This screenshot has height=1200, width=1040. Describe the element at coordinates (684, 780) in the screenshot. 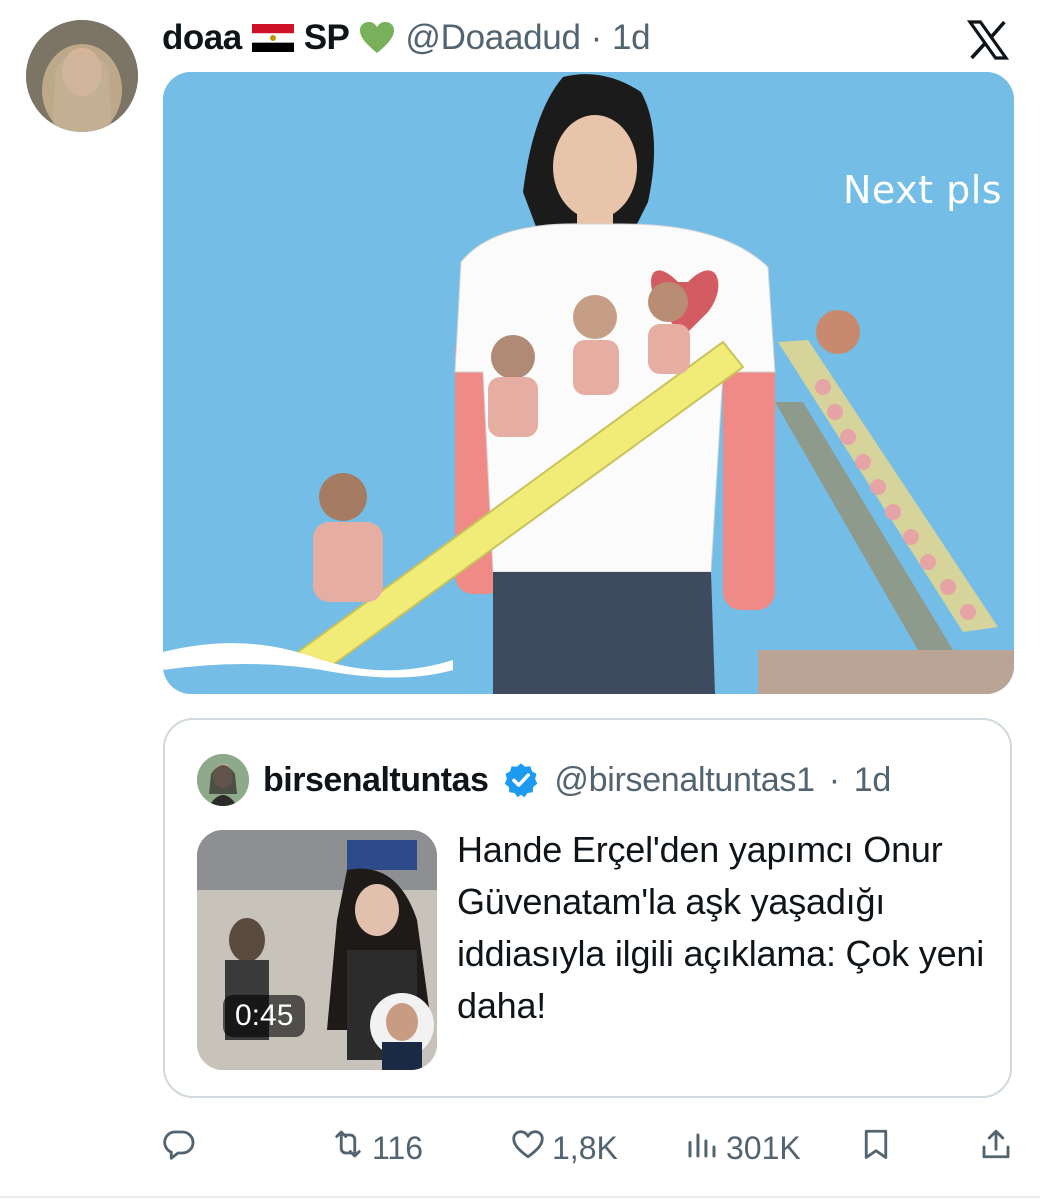

I see `quoted-author-handle: @birsenaltuntas1` at that location.